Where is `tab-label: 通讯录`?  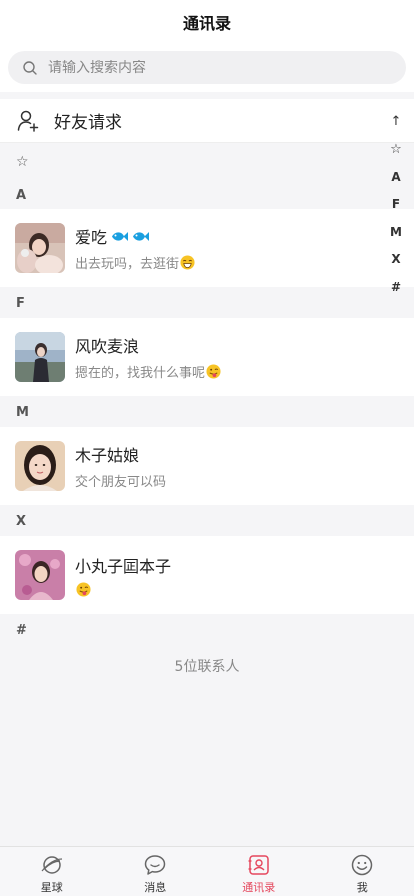 tab-label: 通讯录 is located at coordinates (259, 887).